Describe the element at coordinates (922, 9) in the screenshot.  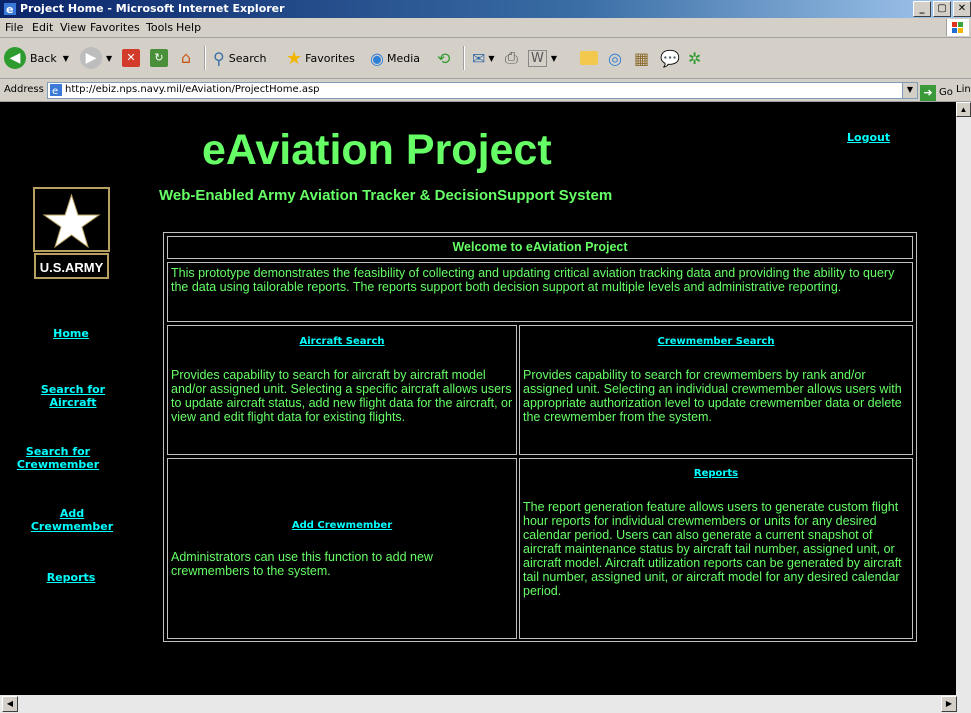
I see `minimize-button: _` at that location.